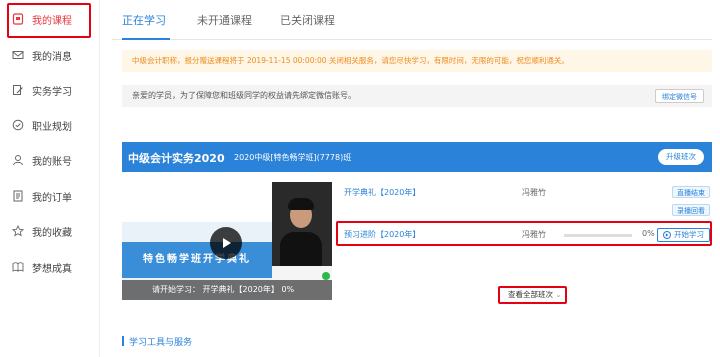 The width and height of the screenshot is (720, 357). What do you see at coordinates (534, 192) in the screenshot?
I see `lesson-teacher: 冯雅竹` at bounding box center [534, 192].